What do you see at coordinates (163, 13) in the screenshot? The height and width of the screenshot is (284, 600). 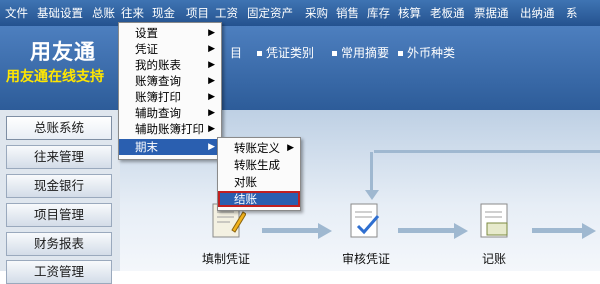 I see `menu-cash: 现金` at bounding box center [163, 13].